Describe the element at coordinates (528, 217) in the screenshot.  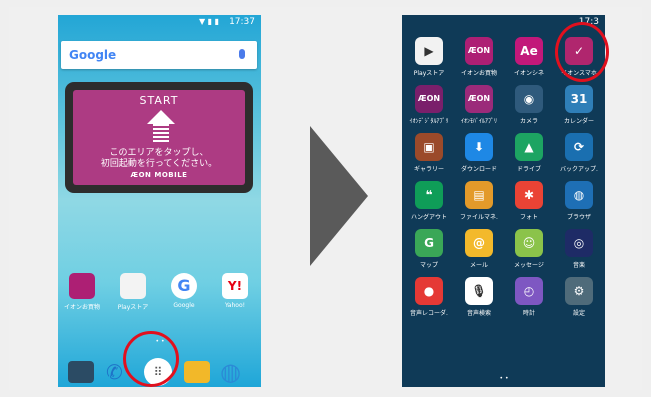
I see `app-label: フォト` at that location.